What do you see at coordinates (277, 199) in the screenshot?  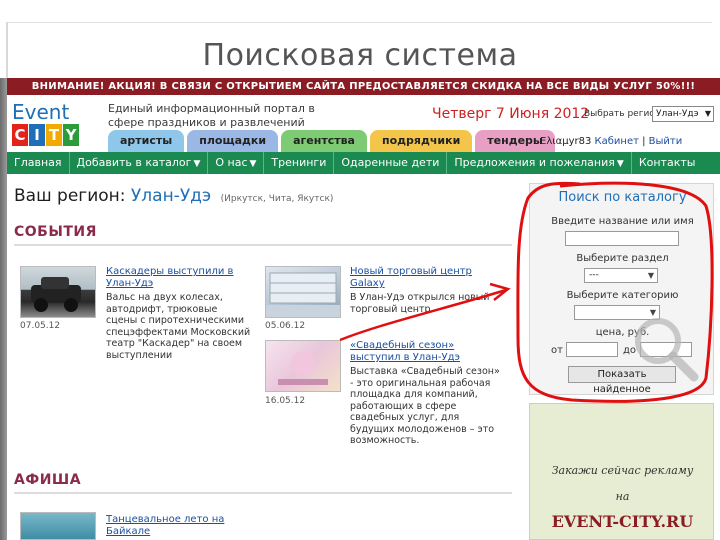 I see `region-others: (Иркутск, Чита, Якутск)` at bounding box center [277, 199].